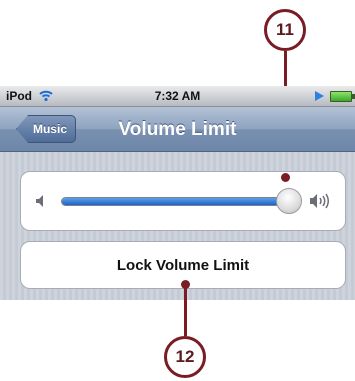  I want to click on callout-11: 11, so click(285, 30).